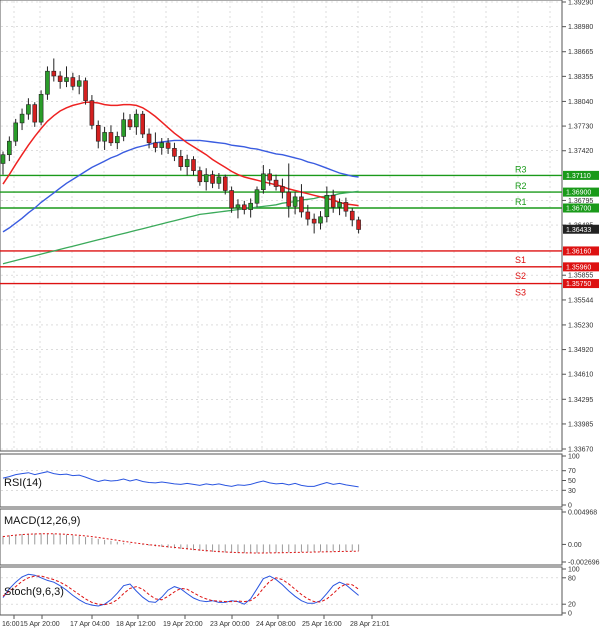 The width and height of the screenshot is (600, 631). Describe the element at coordinates (281, 591) in the screenshot. I see `stoch-panel-frame` at that location.